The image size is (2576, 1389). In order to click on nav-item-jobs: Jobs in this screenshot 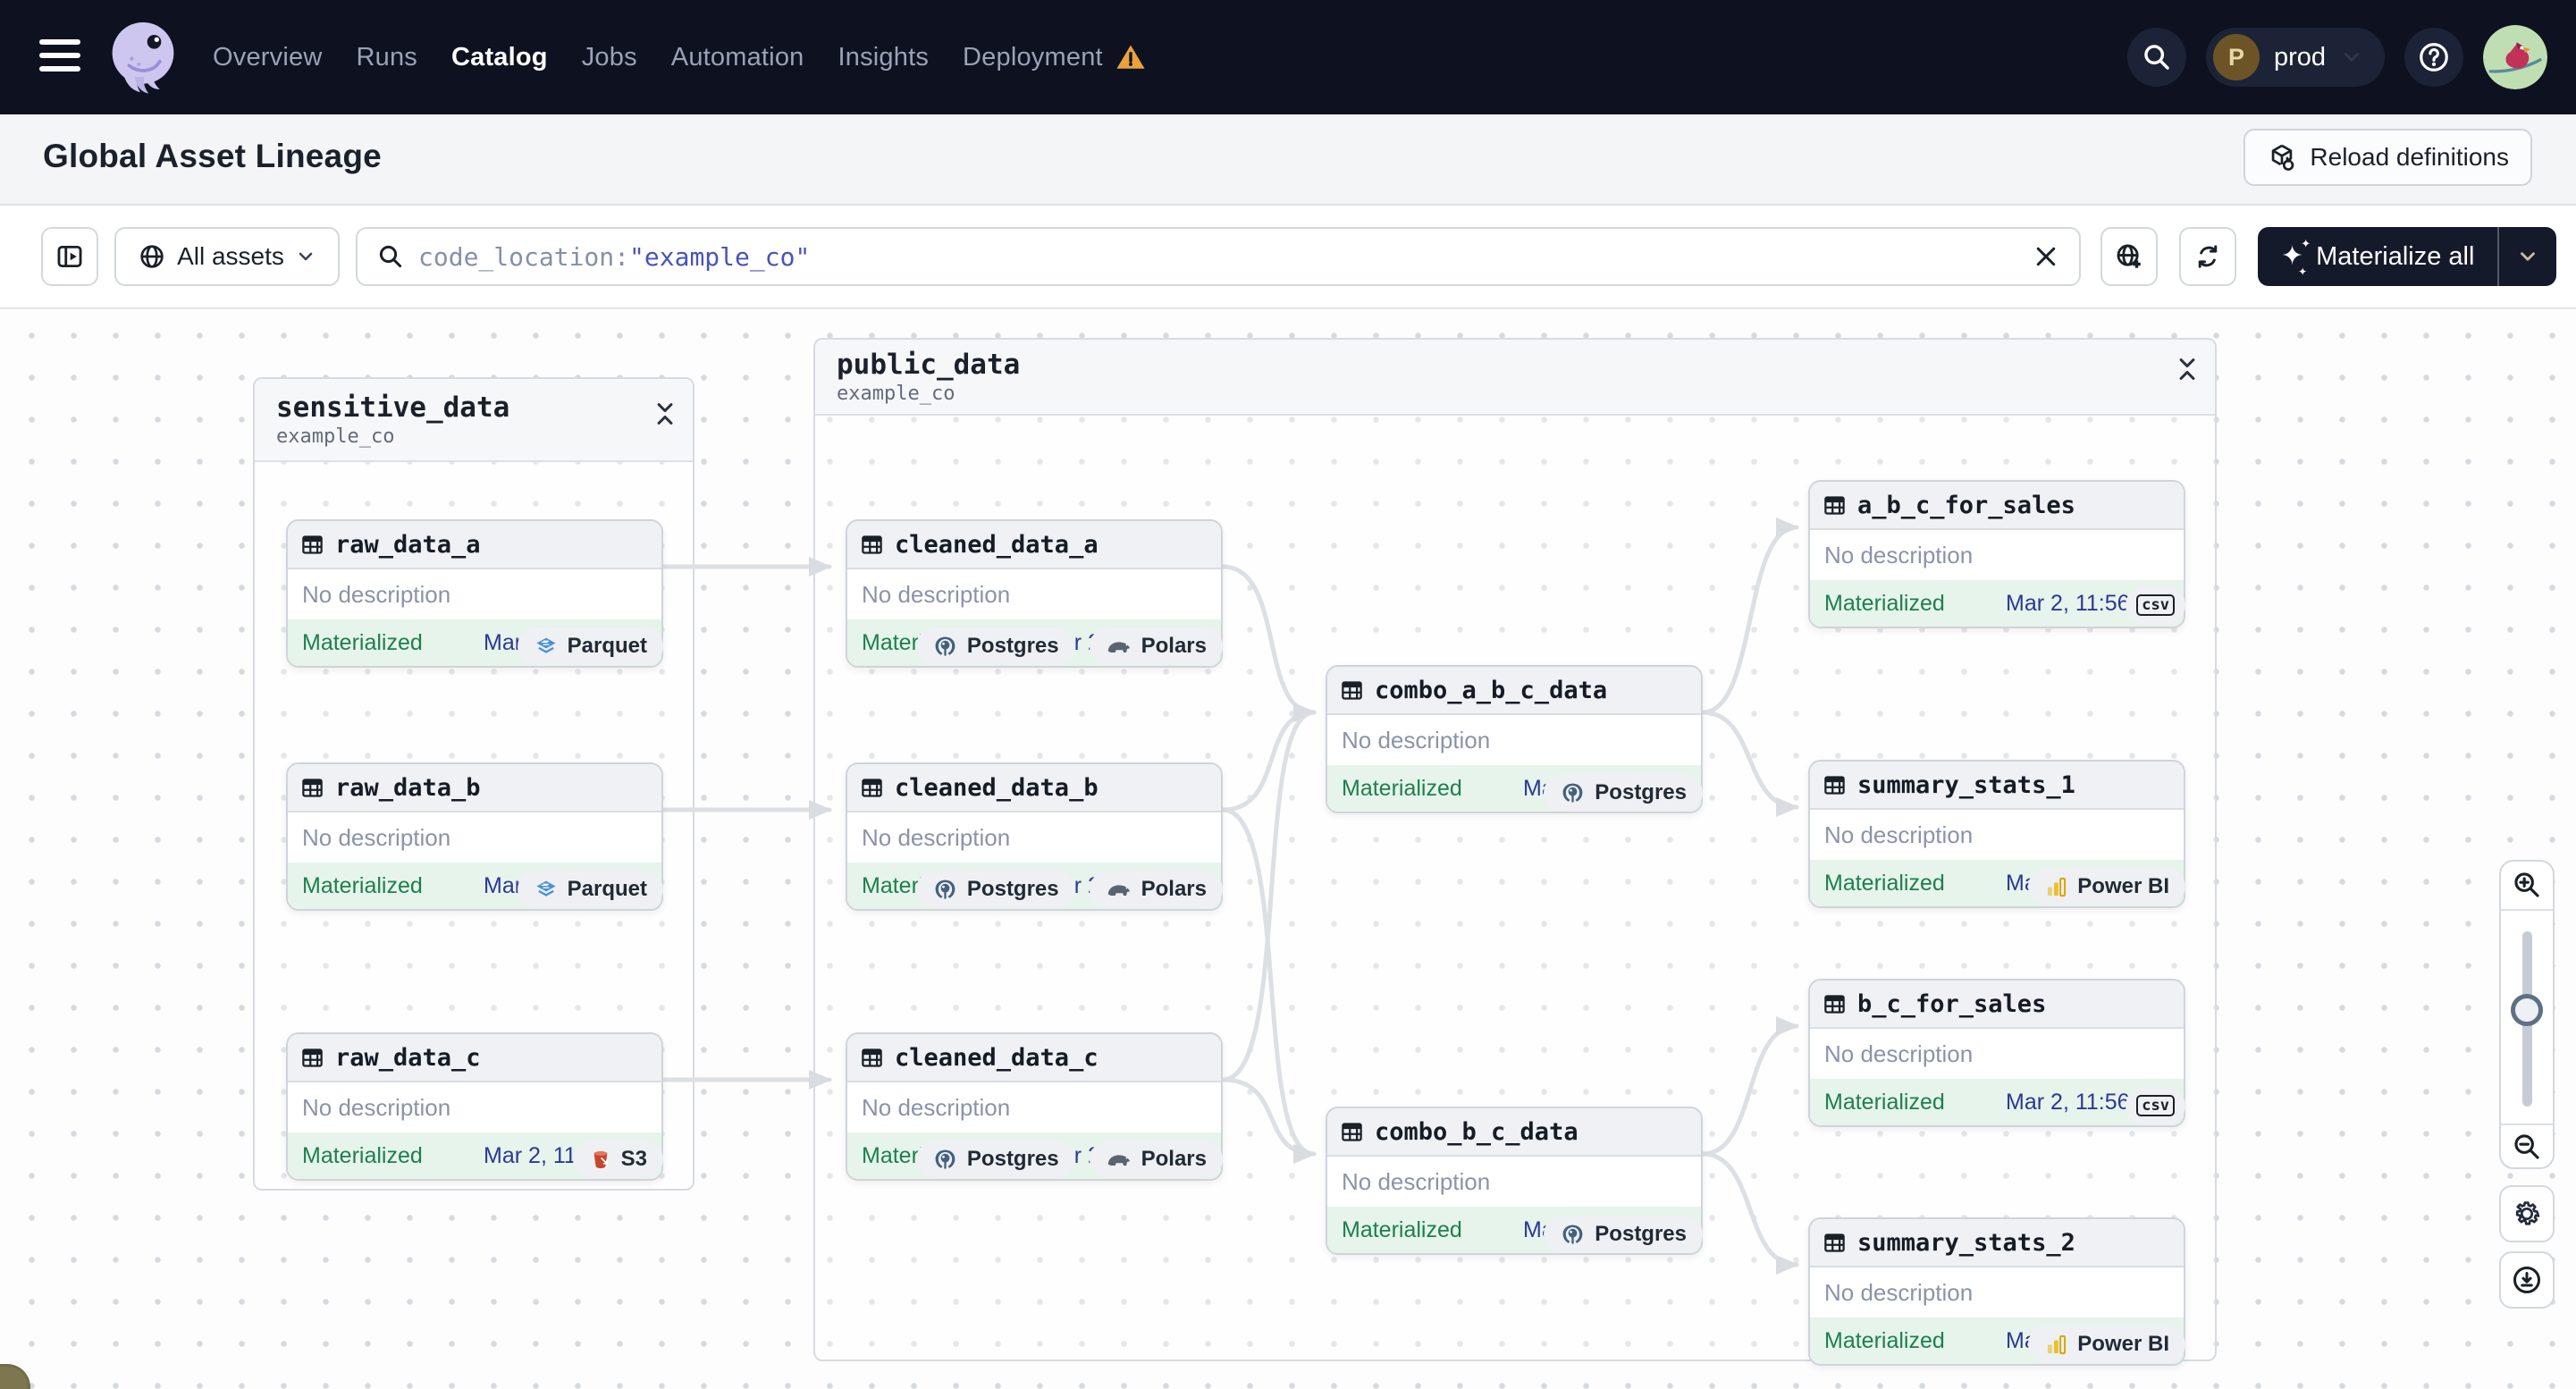, I will do `click(610, 57)`.